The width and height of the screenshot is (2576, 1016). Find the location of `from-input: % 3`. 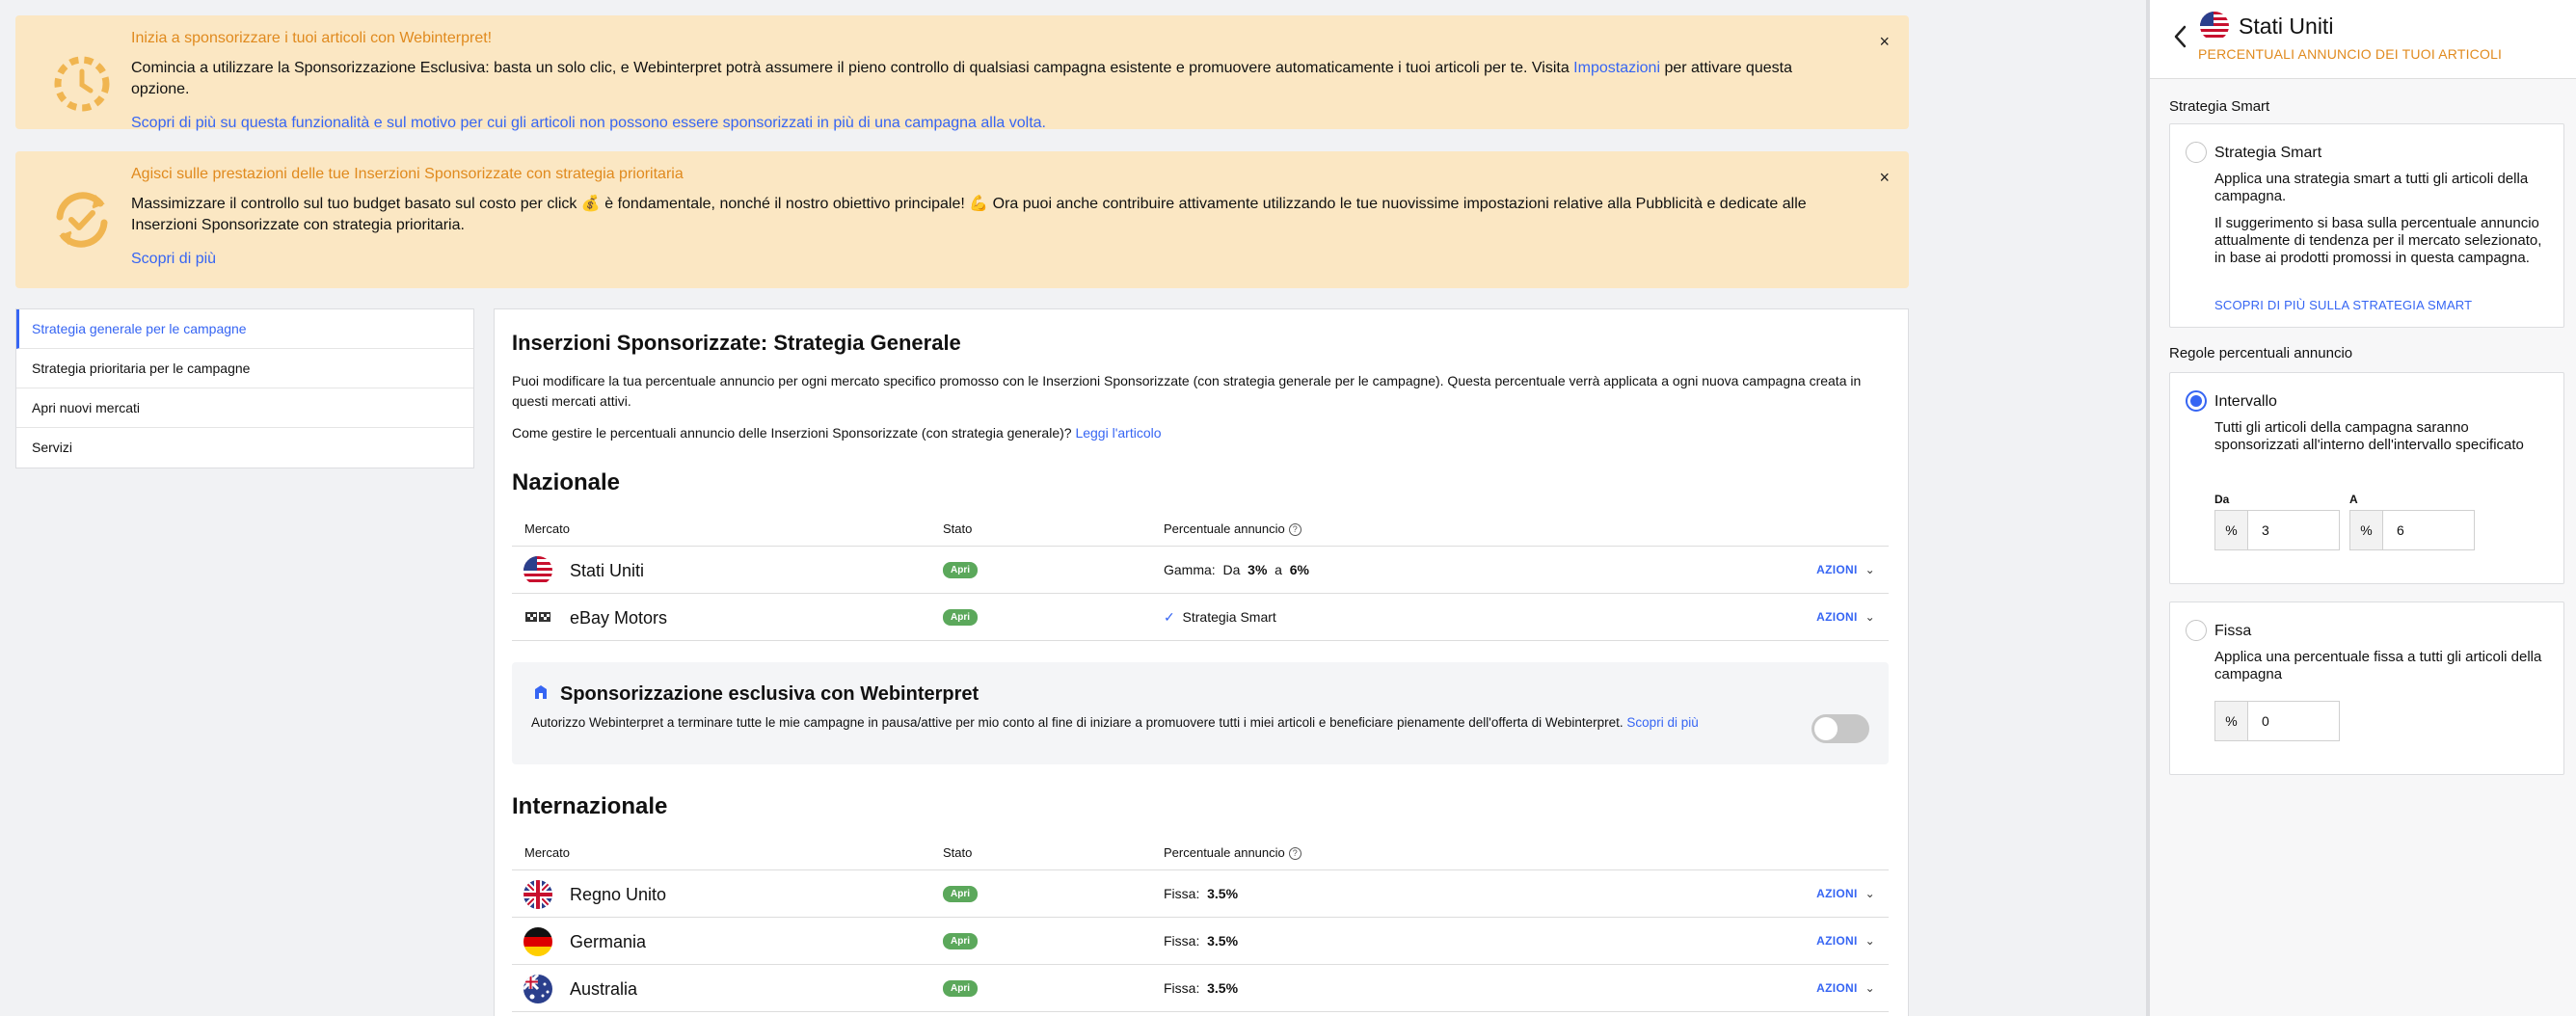

from-input: % 3 is located at coordinates (2277, 530).